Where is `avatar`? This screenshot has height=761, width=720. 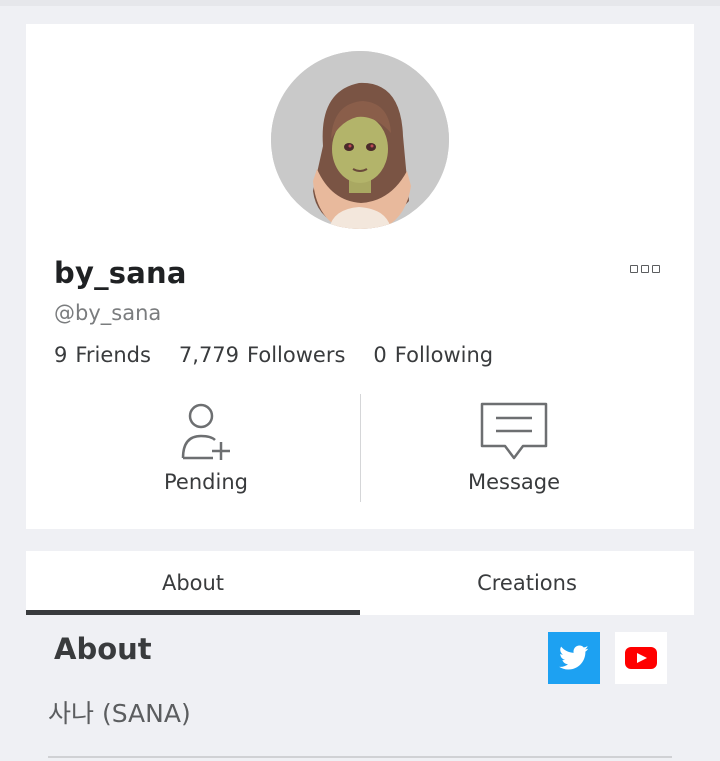
avatar is located at coordinates (360, 140).